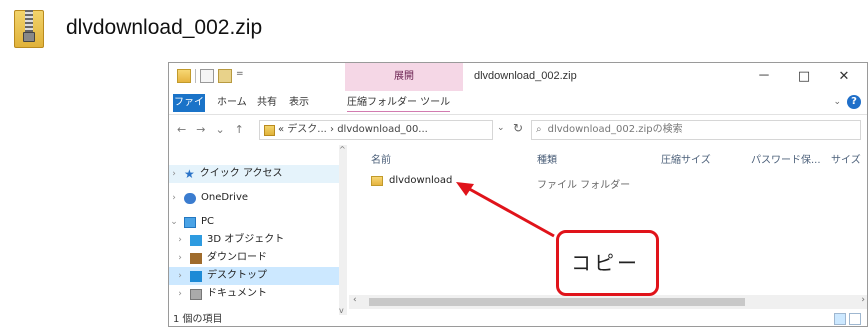 The height and width of the screenshot is (327, 868). Describe the element at coordinates (189, 173) in the screenshot. I see `star-icon: ★` at that location.